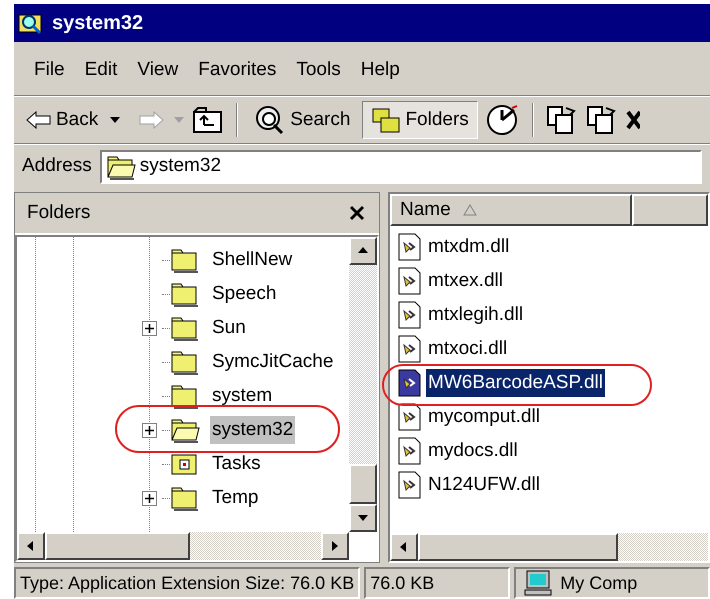 This screenshot has height=599, width=710. What do you see at coordinates (253, 430) in the screenshot?
I see `folder-tree-item: system32` at bounding box center [253, 430].